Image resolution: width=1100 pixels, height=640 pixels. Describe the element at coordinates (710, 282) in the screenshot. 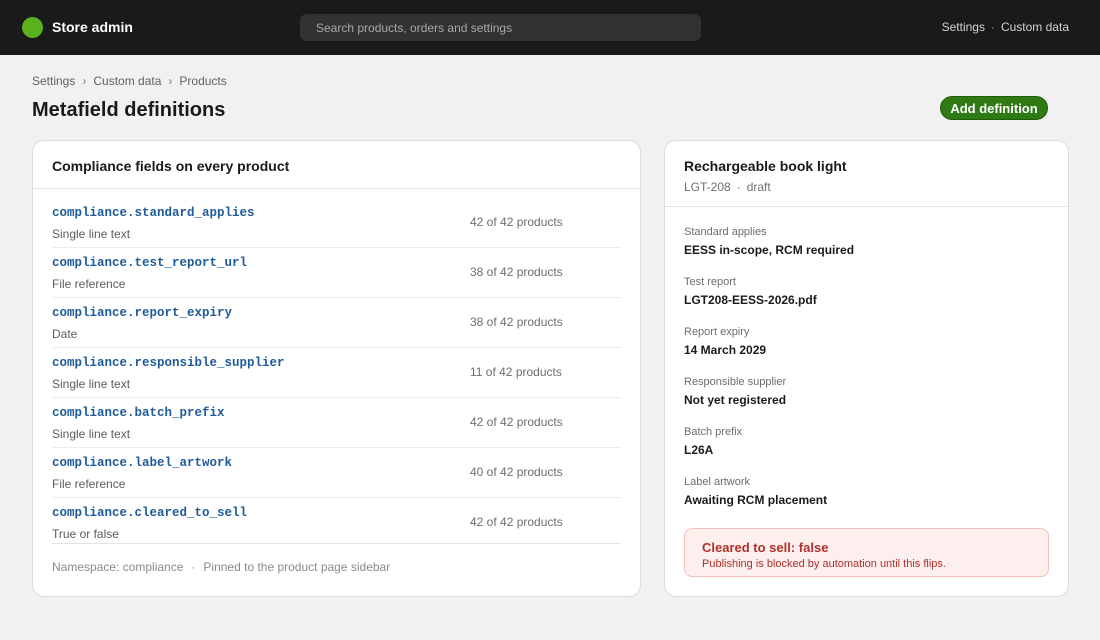

I see `detail-label: Test report` at that location.